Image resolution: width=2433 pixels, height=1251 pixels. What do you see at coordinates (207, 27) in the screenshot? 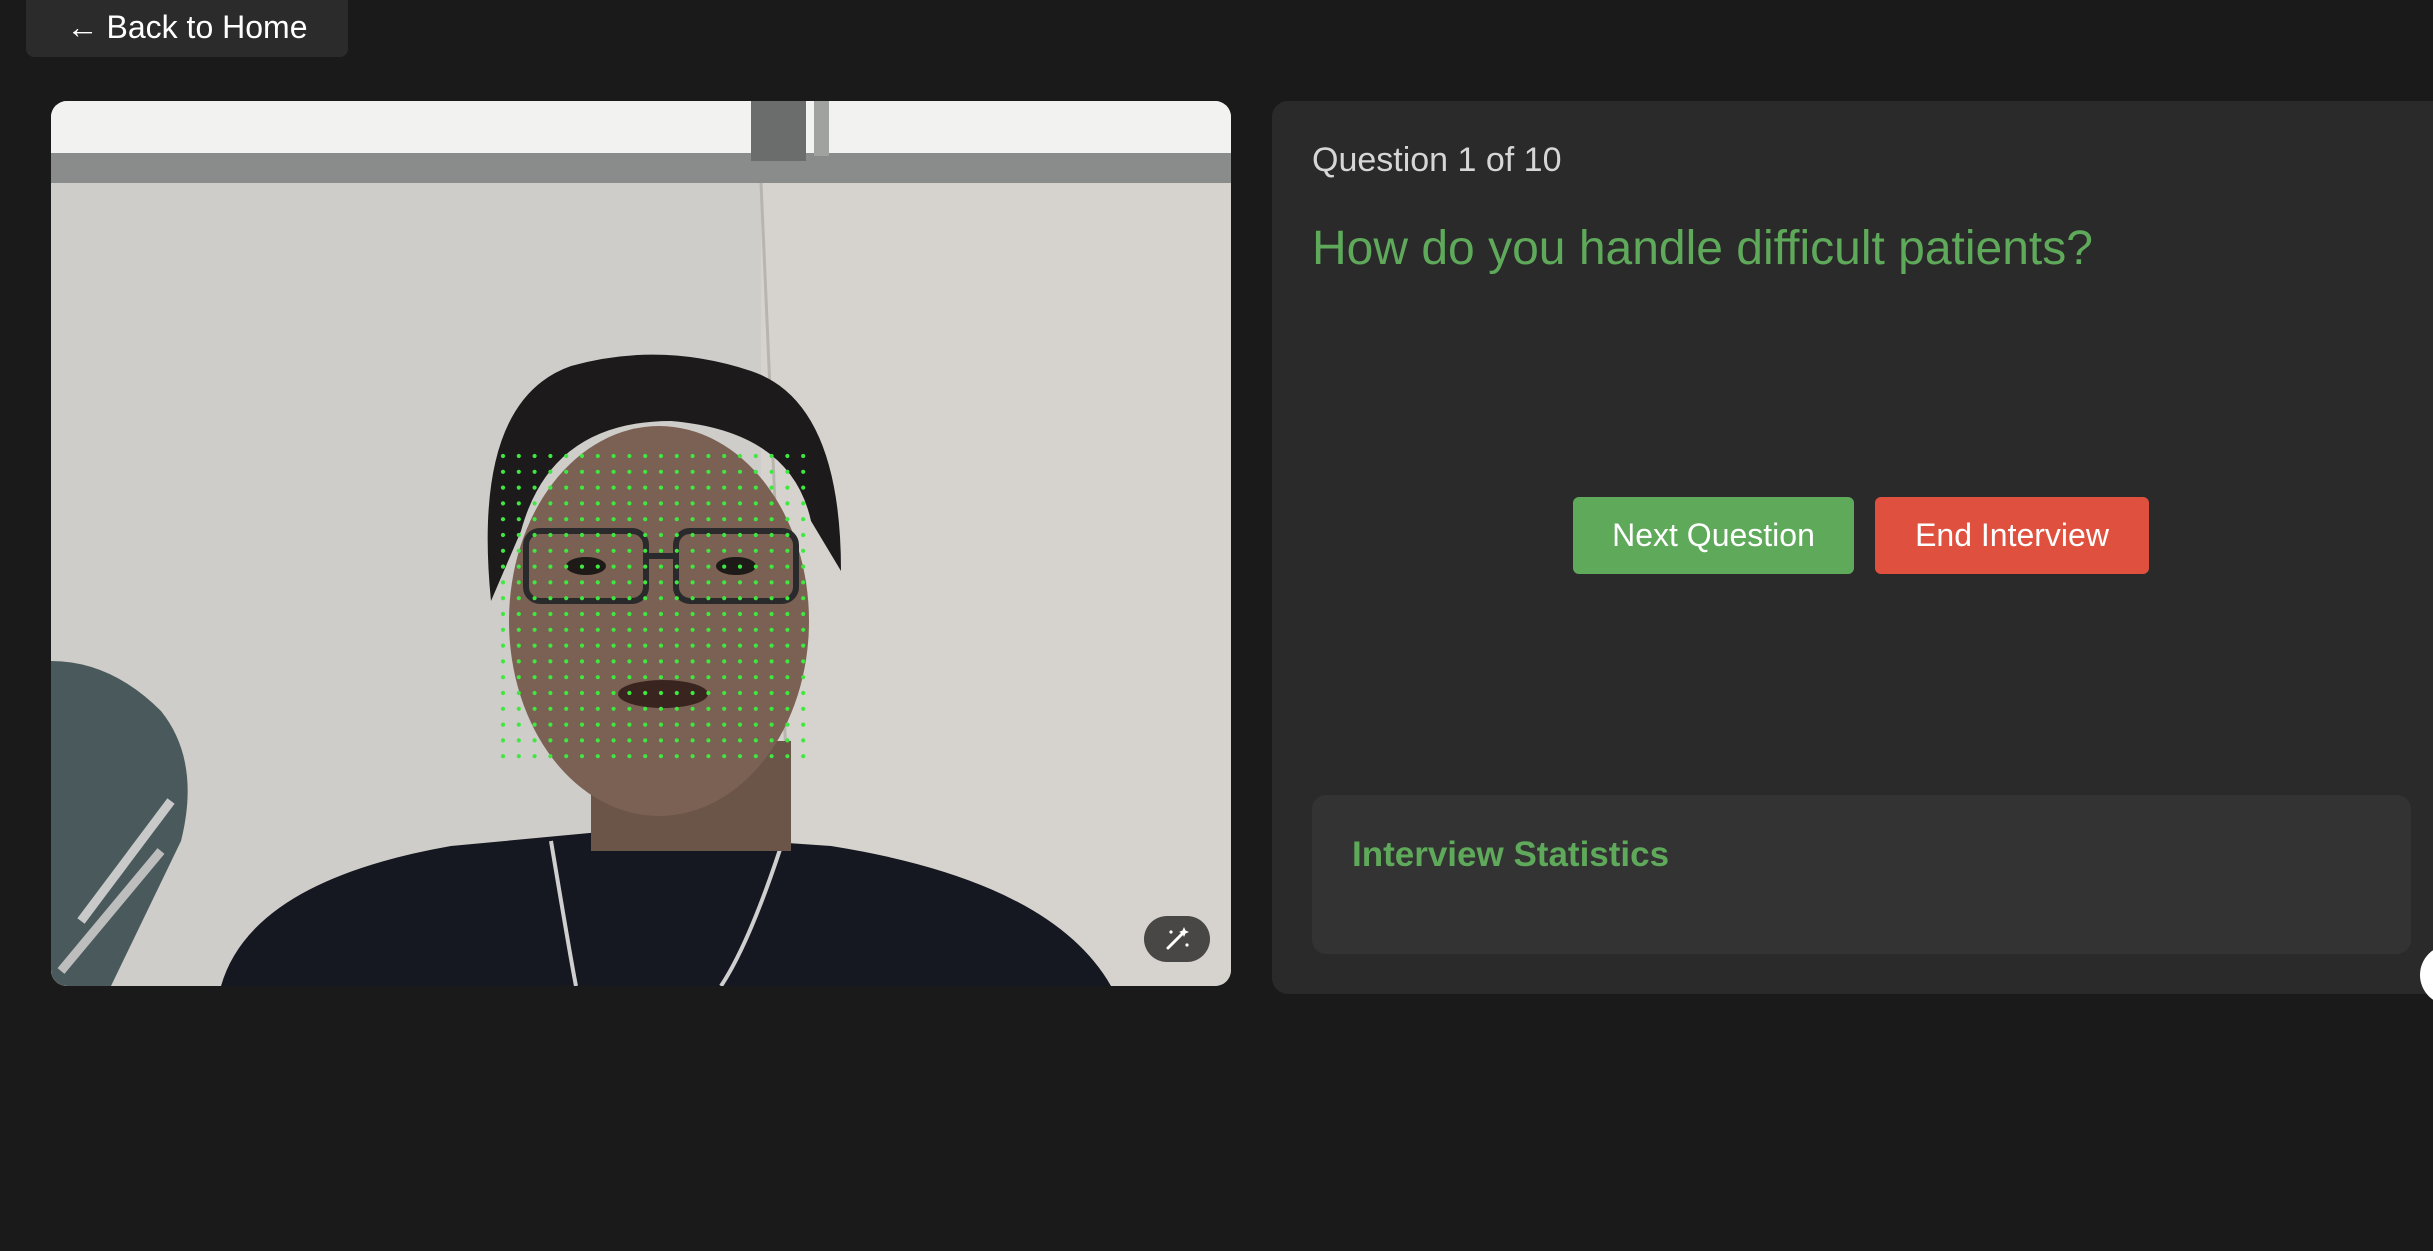
I see `back-to-home-label: Back to Home` at bounding box center [207, 27].